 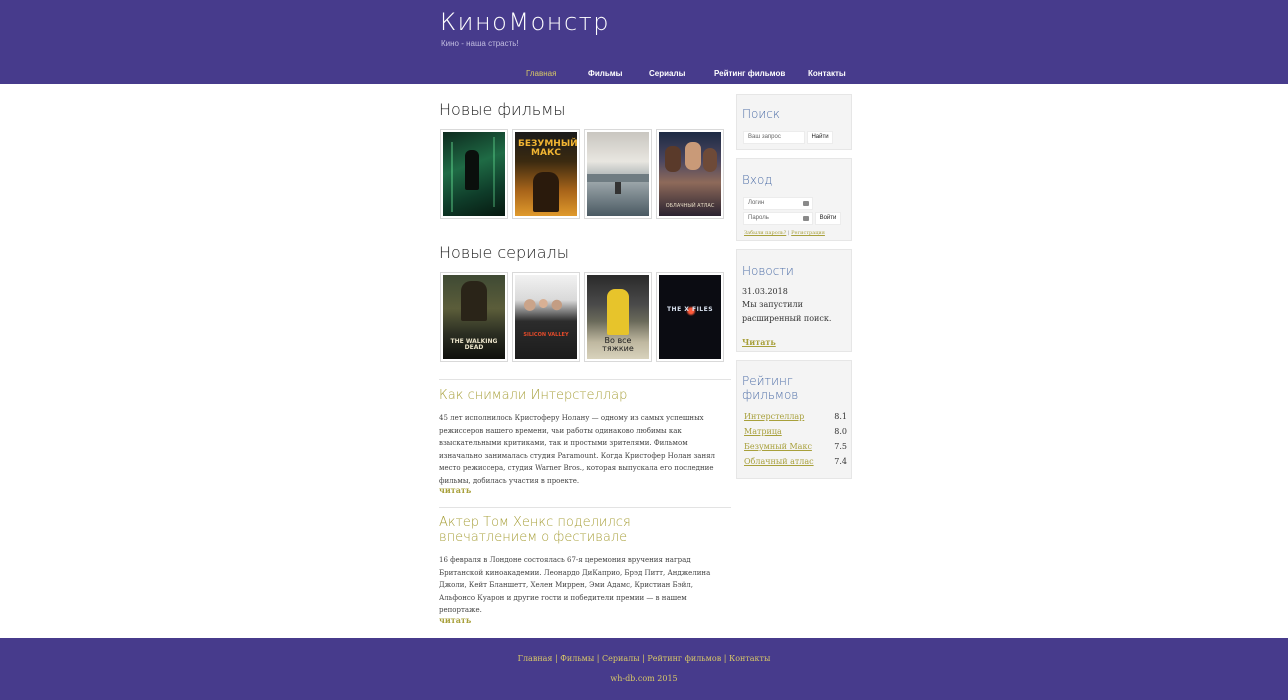 What do you see at coordinates (690, 174) in the screenshot?
I see `poster-cloud-atlas: ОБЛАЧНЫЙ АТЛАС` at bounding box center [690, 174].